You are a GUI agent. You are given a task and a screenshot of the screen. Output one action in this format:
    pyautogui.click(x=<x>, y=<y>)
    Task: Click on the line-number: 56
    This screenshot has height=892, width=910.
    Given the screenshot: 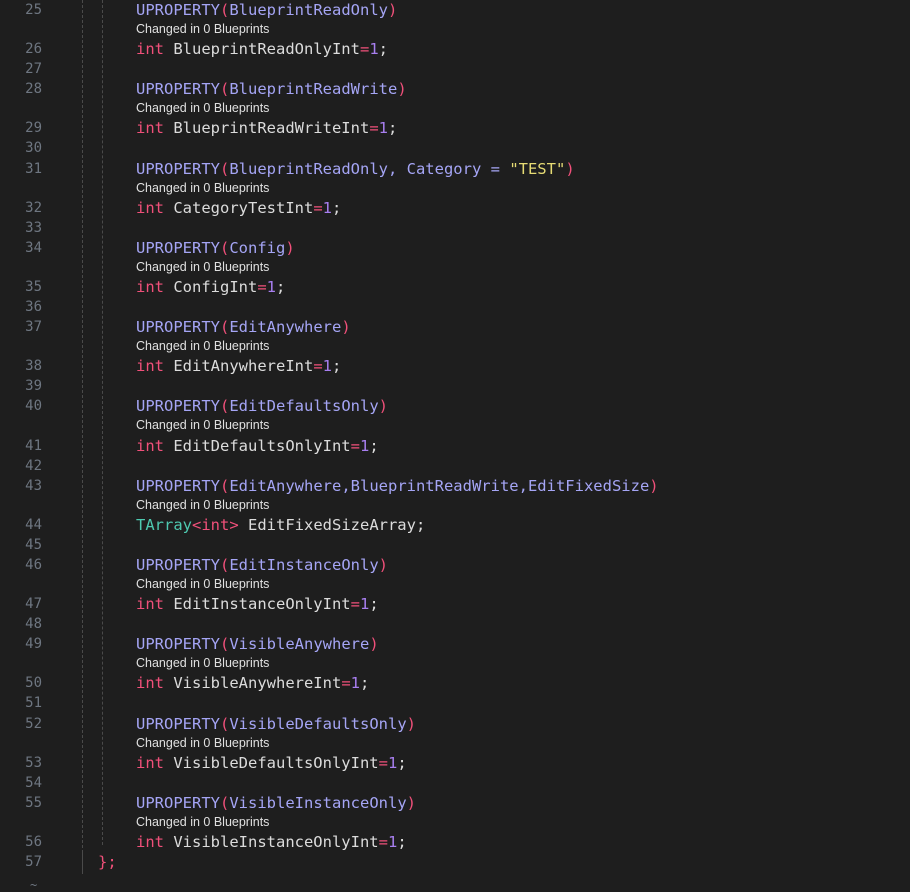 What is the action you would take?
    pyautogui.click(x=33, y=842)
    